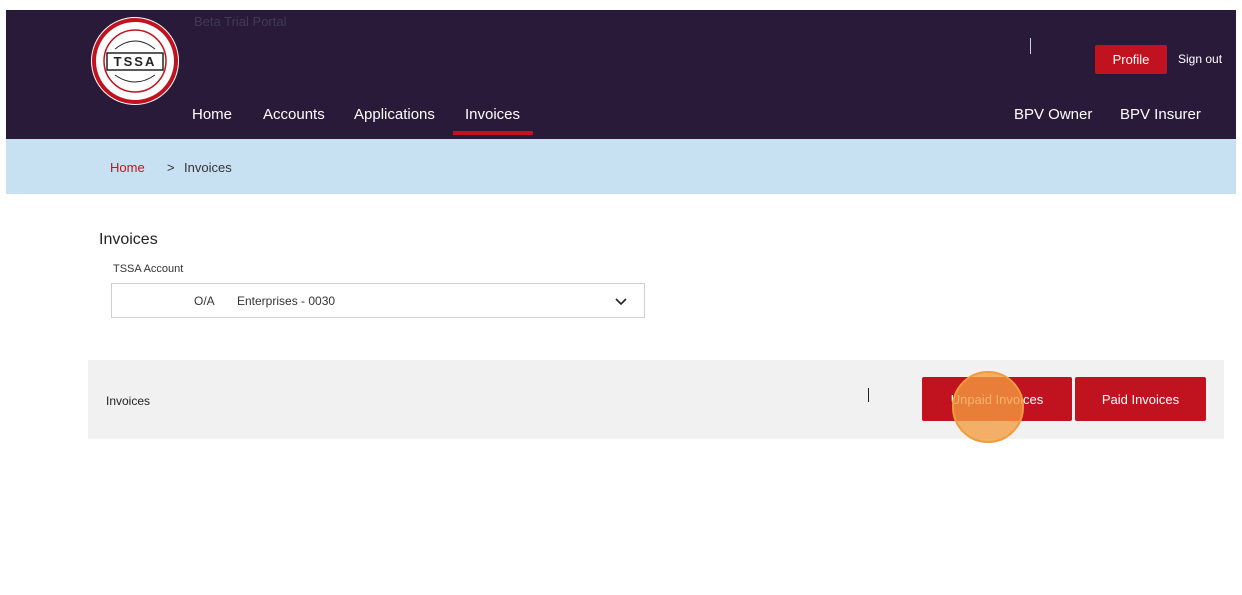 Image resolution: width=1242 pixels, height=595 pixels. Describe the element at coordinates (212, 114) in the screenshot. I see `nav-home: Home` at that location.